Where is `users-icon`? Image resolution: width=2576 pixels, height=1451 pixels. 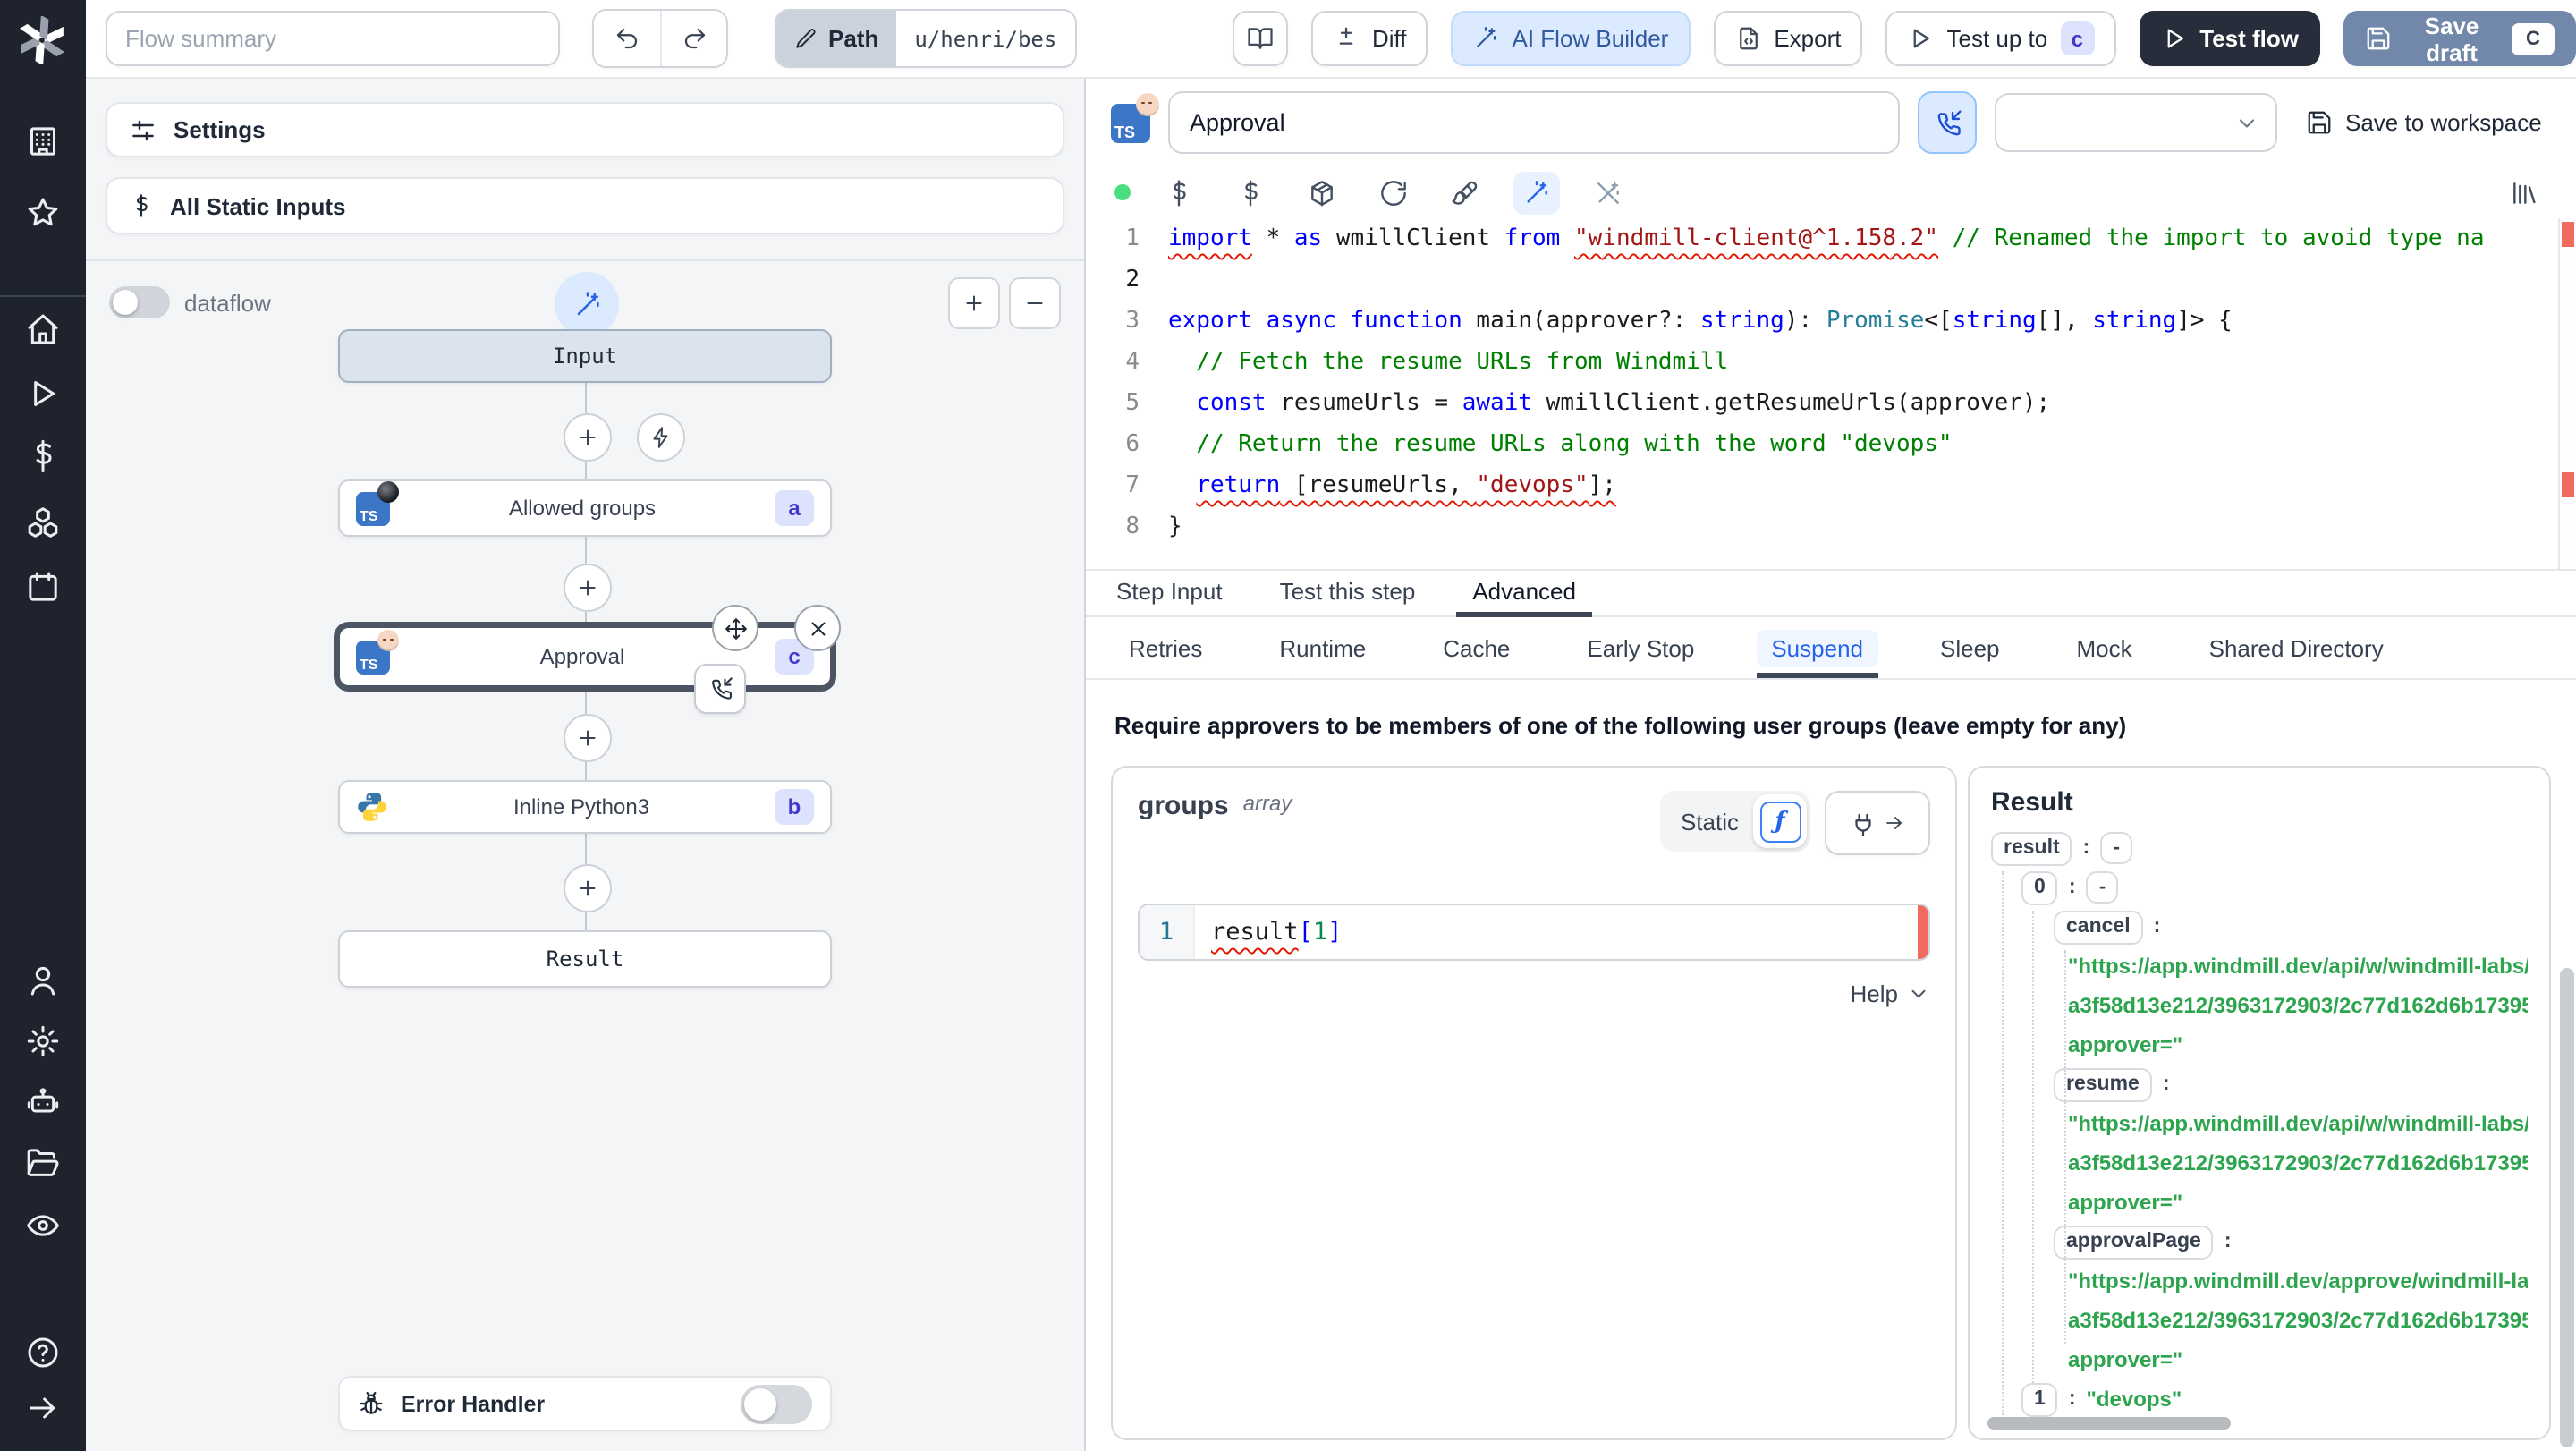
users-icon is located at coordinates (43, 980).